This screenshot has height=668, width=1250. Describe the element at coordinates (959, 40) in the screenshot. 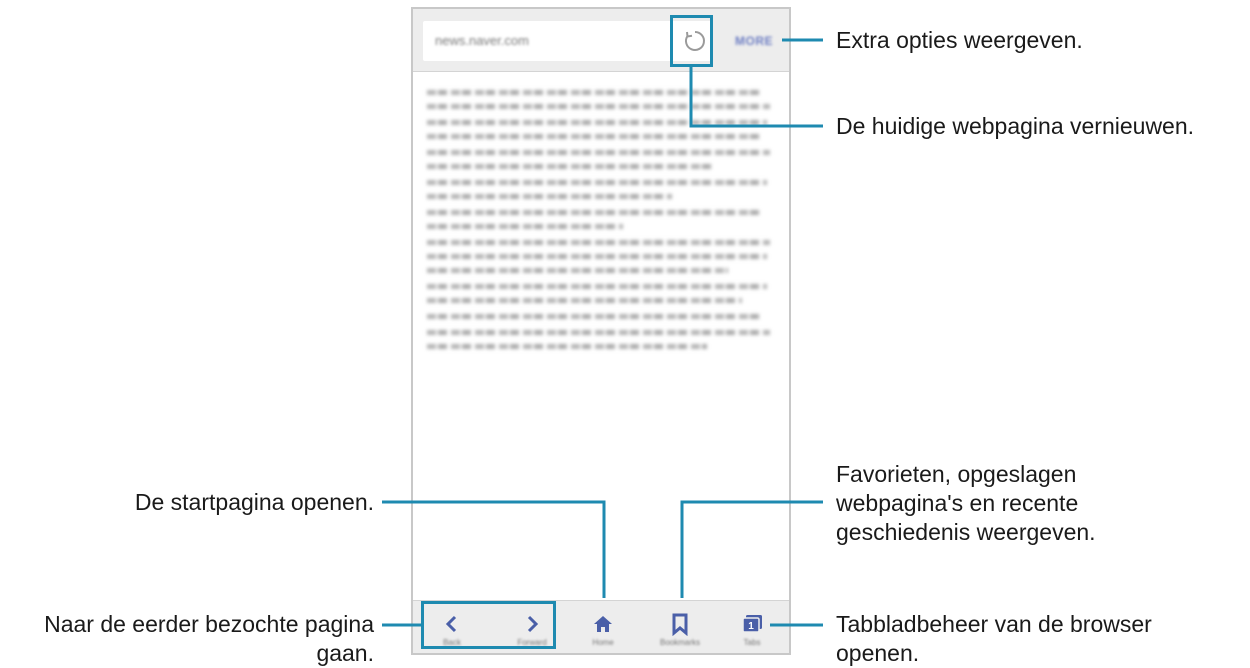

I see `label-more: Extra opties weergeven.` at that location.